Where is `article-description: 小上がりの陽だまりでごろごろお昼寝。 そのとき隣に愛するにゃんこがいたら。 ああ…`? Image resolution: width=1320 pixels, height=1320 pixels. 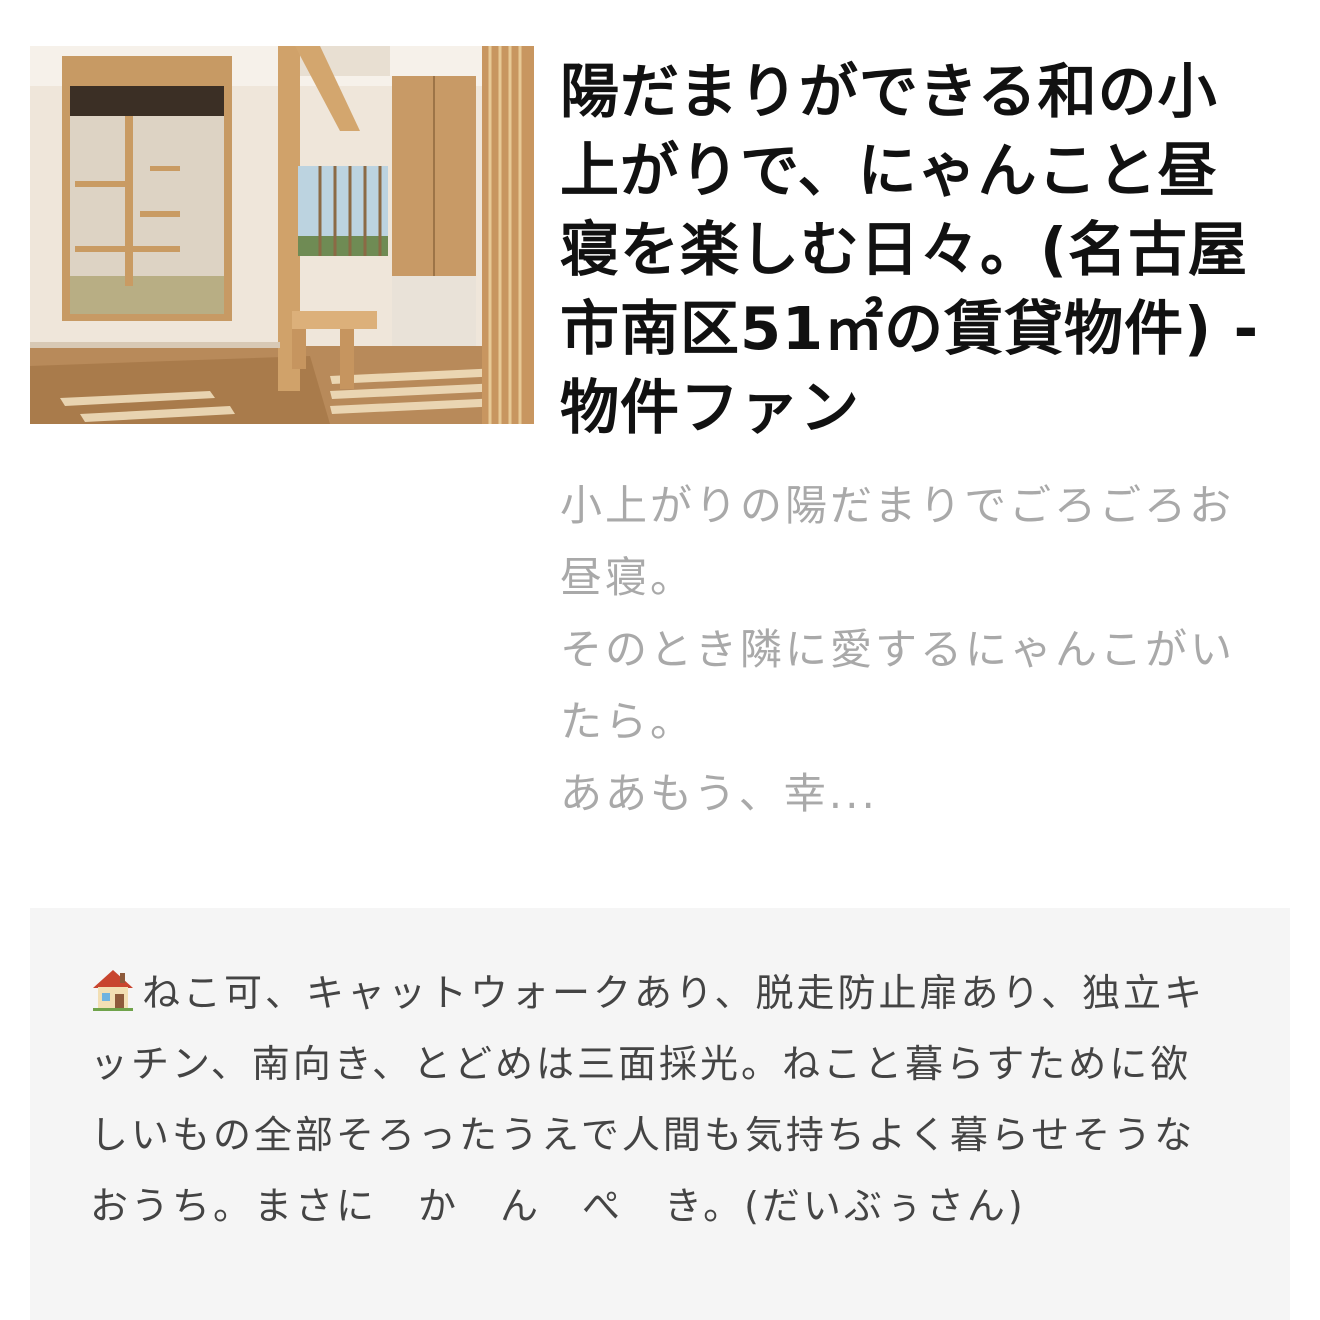 article-description: 小上がりの陽だまりでごろごろお昼寝。 そのとき隣に愛するにゃんこがいたら。 ああ… is located at coordinates (898, 649).